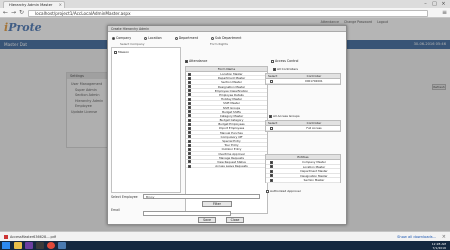  What do you see at coordinates (153, 38) in the screenshot?
I see `radio-location: Location` at bounding box center [153, 38].